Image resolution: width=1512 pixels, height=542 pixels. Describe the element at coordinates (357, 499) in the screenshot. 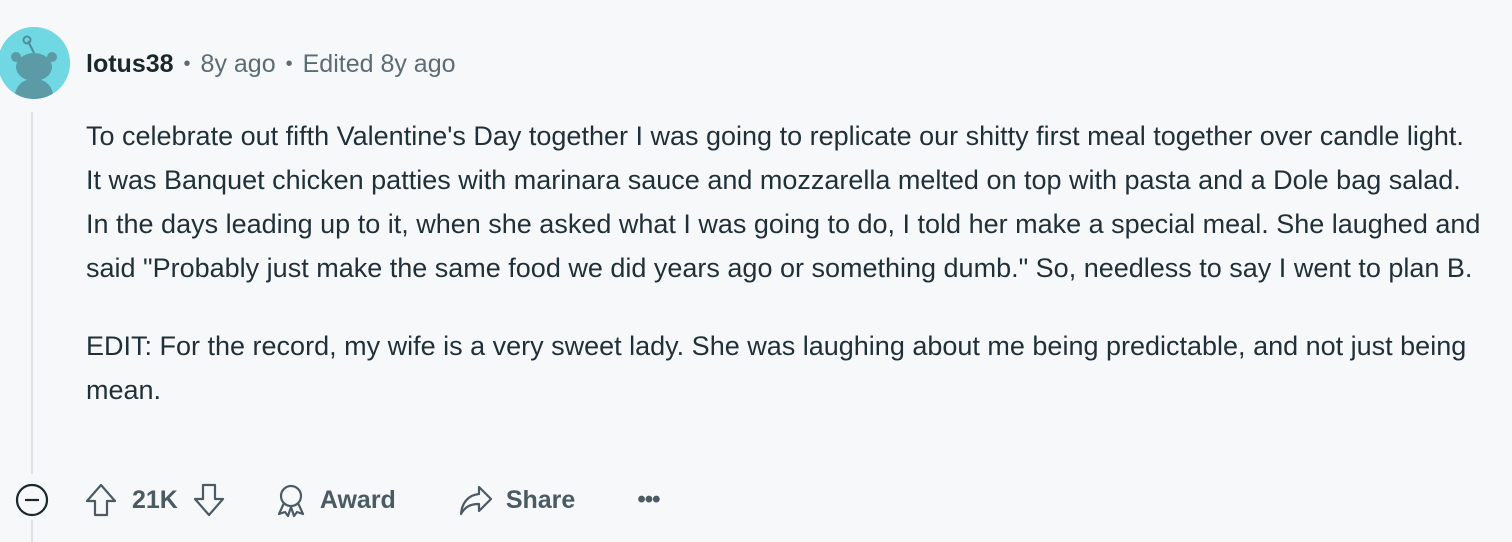

I see `award-label: Award` at that location.